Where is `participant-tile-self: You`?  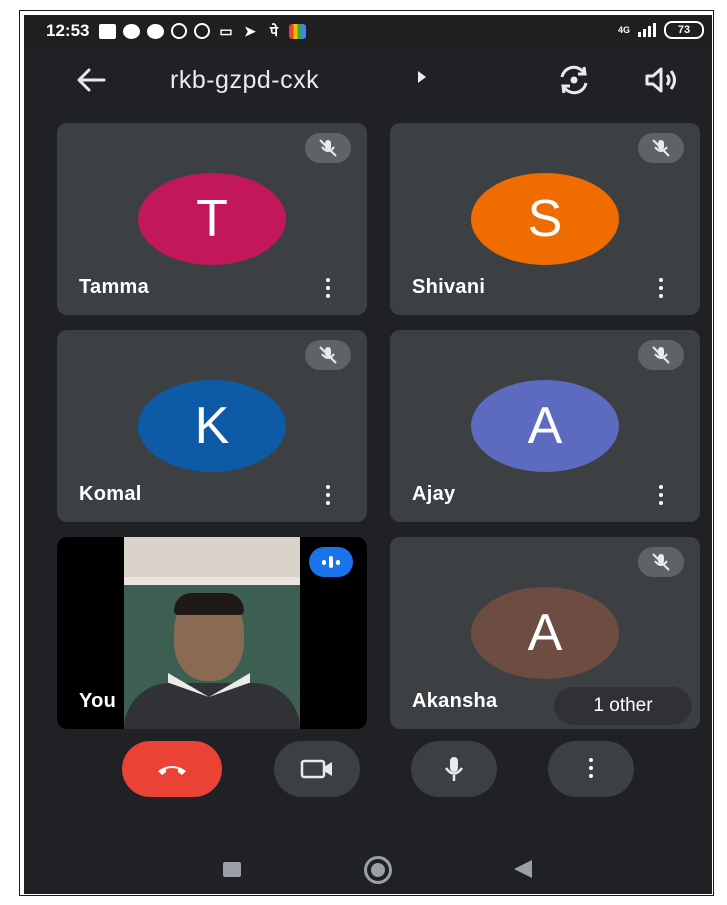 participant-tile-self: You is located at coordinates (212, 633).